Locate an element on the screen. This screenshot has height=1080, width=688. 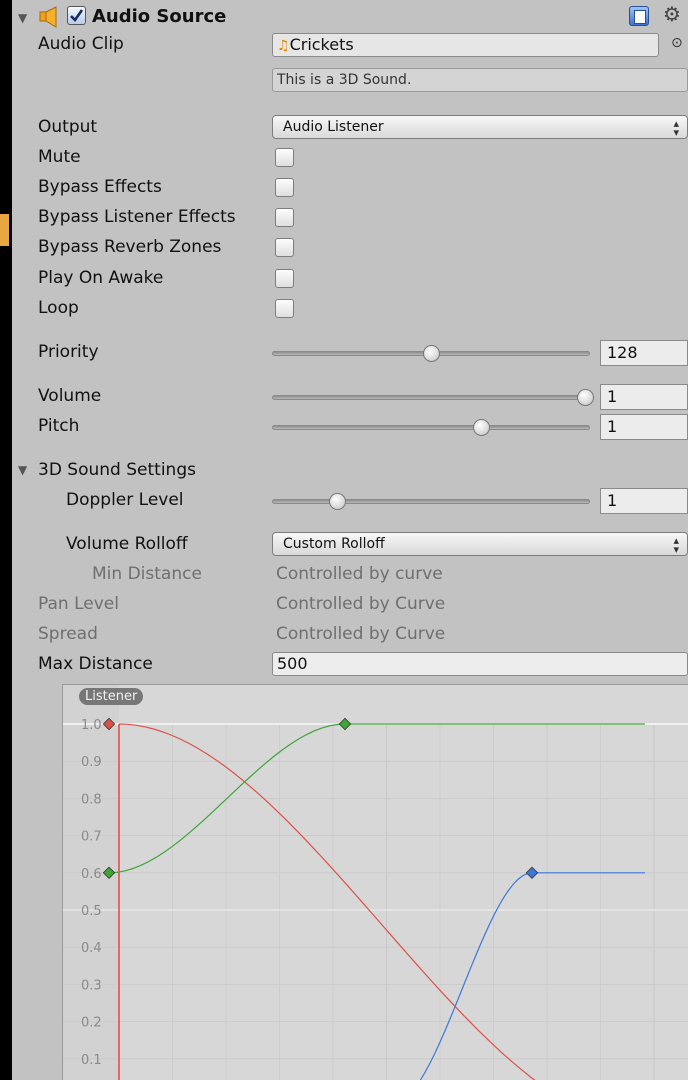
y-tick-label: 0.7 is located at coordinates (91, 837).